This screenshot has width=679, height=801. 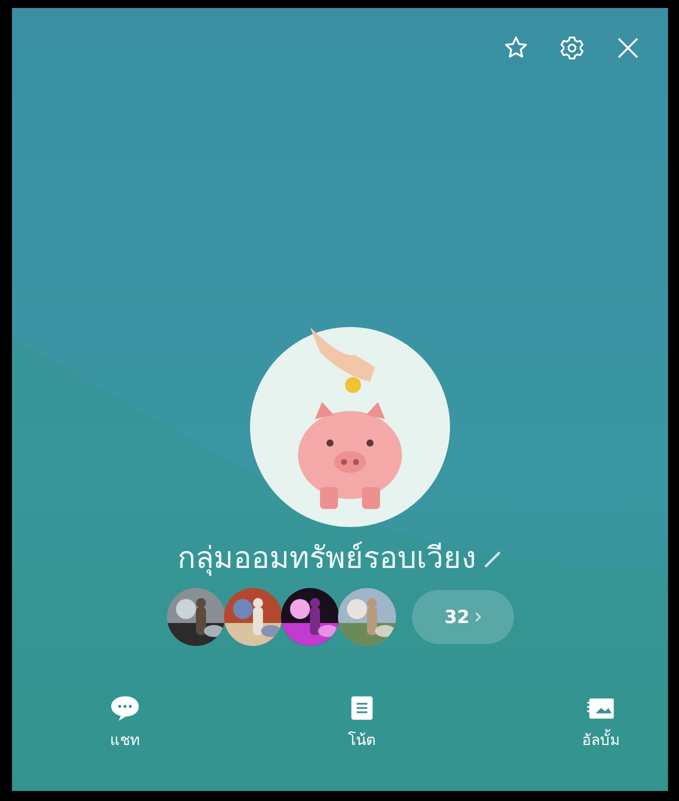 What do you see at coordinates (572, 48) in the screenshot?
I see `settings-icon` at bounding box center [572, 48].